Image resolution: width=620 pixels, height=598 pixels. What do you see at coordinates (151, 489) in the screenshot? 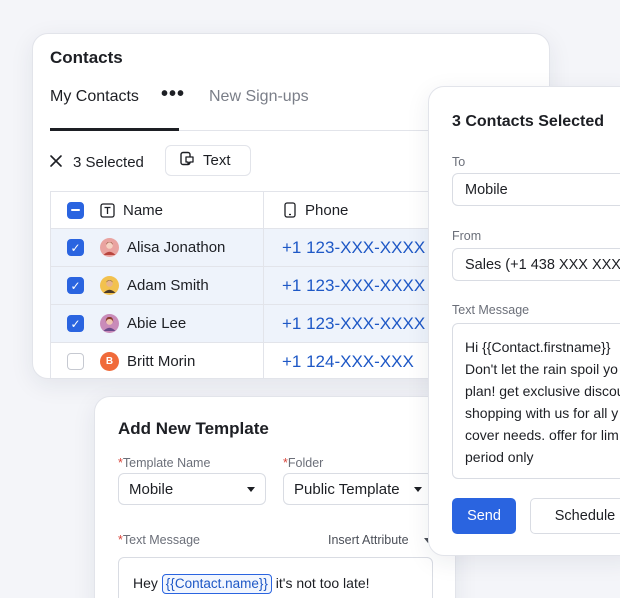
I see `template-name-value: Mobile` at bounding box center [151, 489].